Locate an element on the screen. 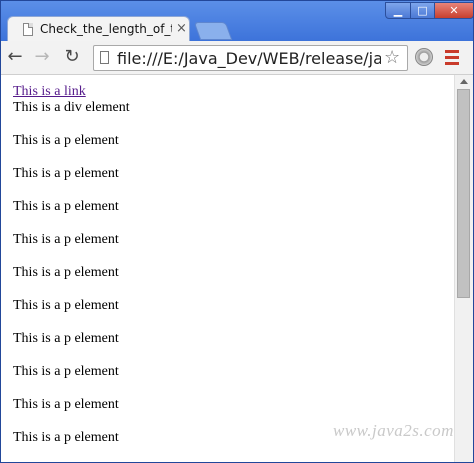 Image resolution: width=474 pixels, height=463 pixels. minimize-button: ▁ is located at coordinates (398, 10).